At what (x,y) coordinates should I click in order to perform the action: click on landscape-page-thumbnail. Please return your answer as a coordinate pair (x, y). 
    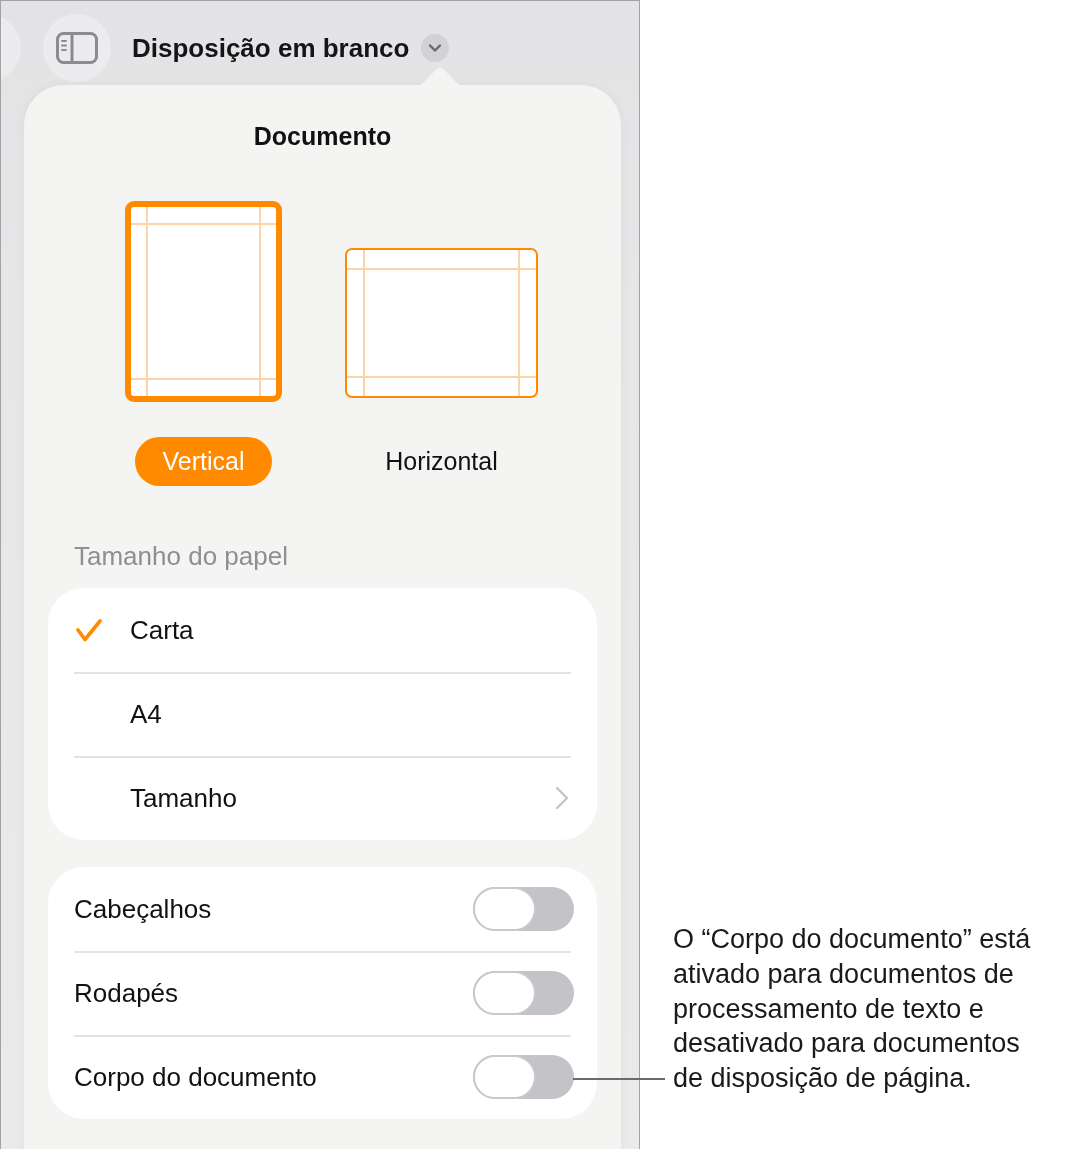
    Looking at the image, I should click on (441, 323).